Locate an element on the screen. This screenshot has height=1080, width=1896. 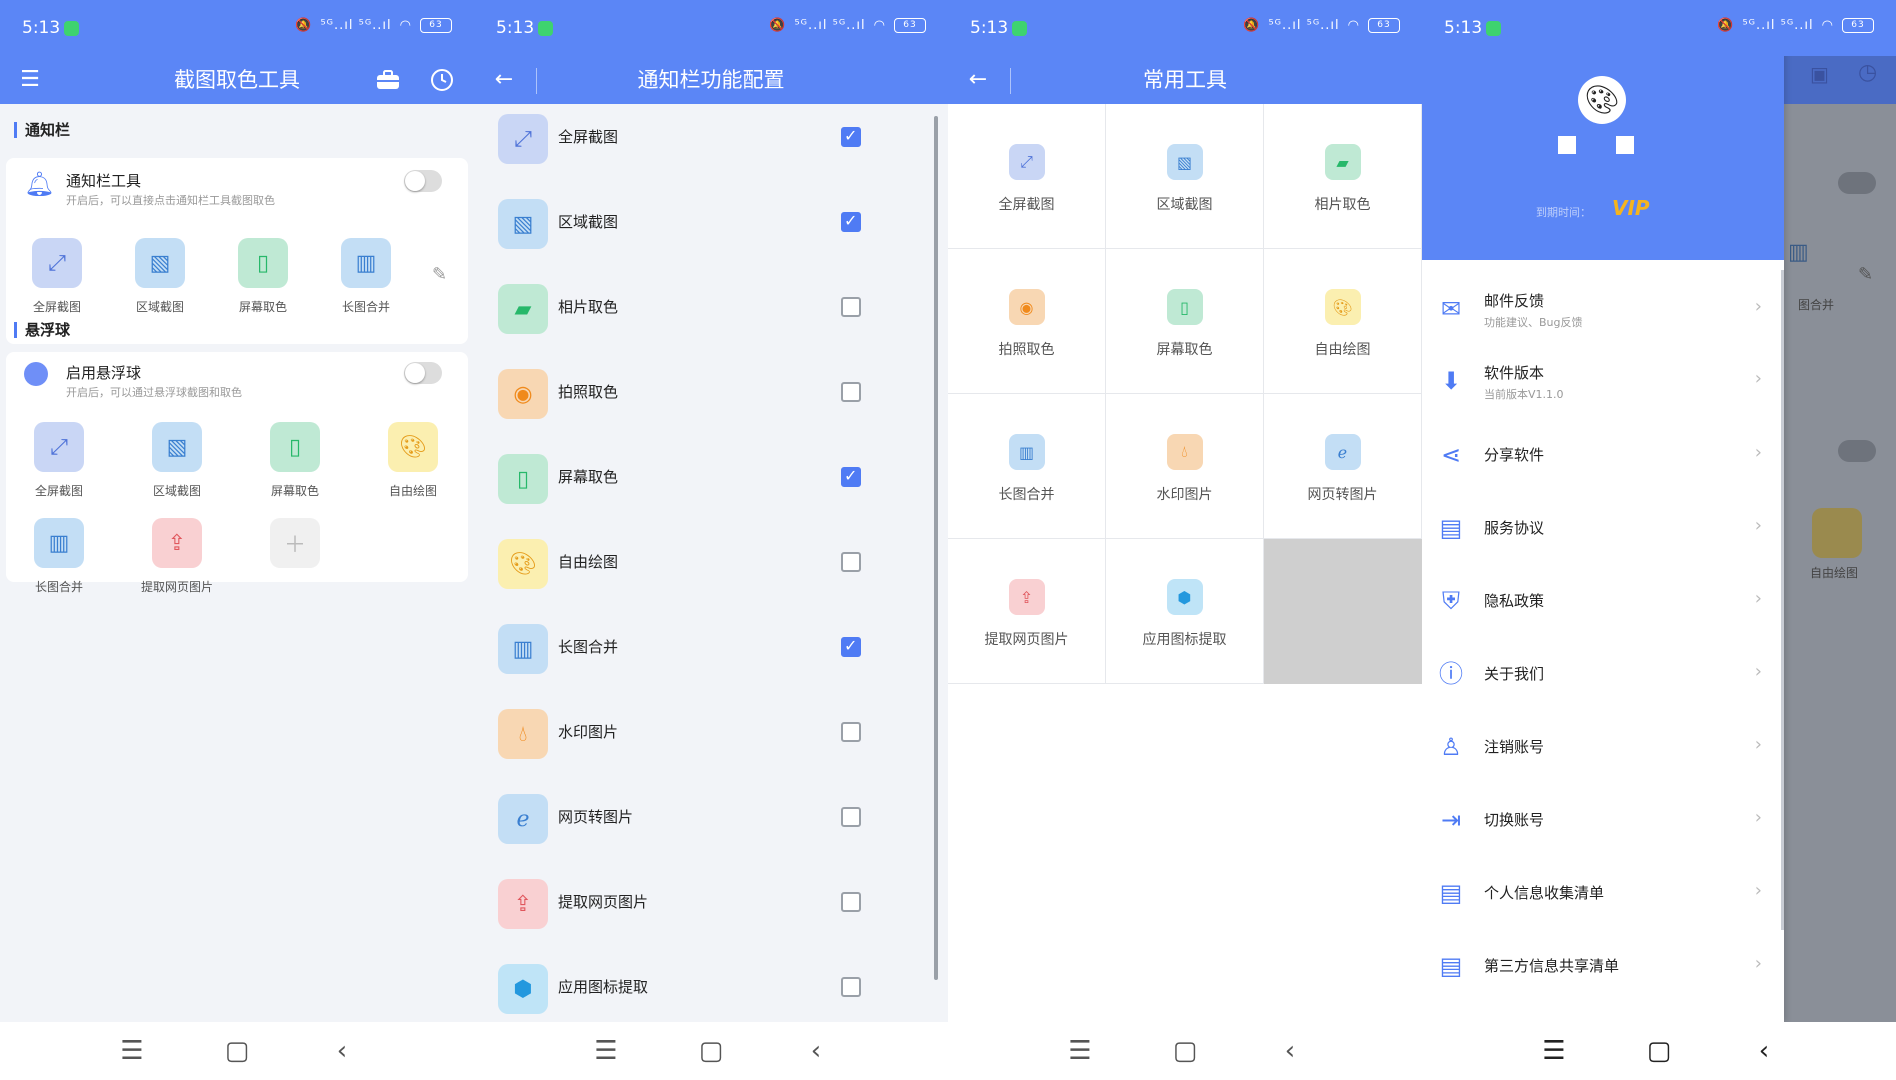
toolbox-icon is located at coordinates (388, 80).